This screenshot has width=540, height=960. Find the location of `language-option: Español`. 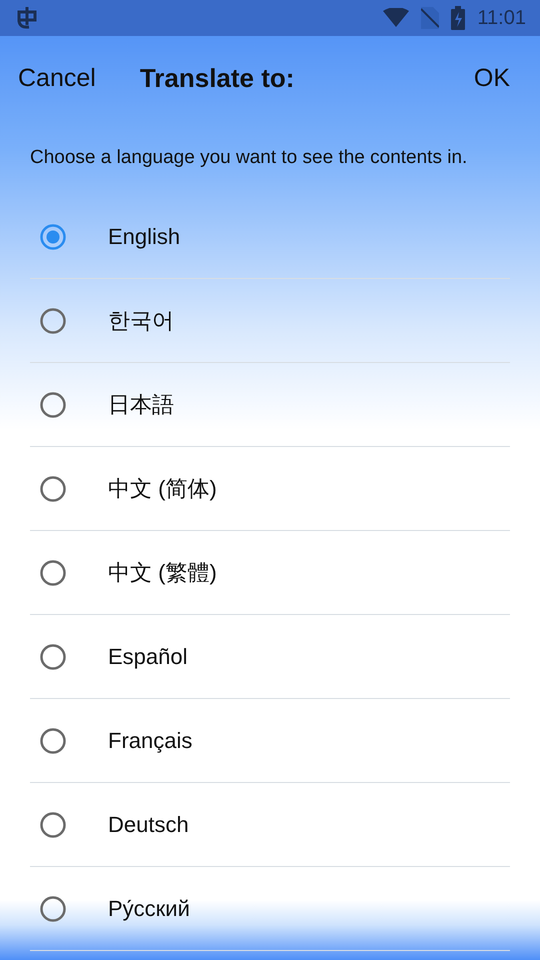

language-option: Español is located at coordinates (270, 657).